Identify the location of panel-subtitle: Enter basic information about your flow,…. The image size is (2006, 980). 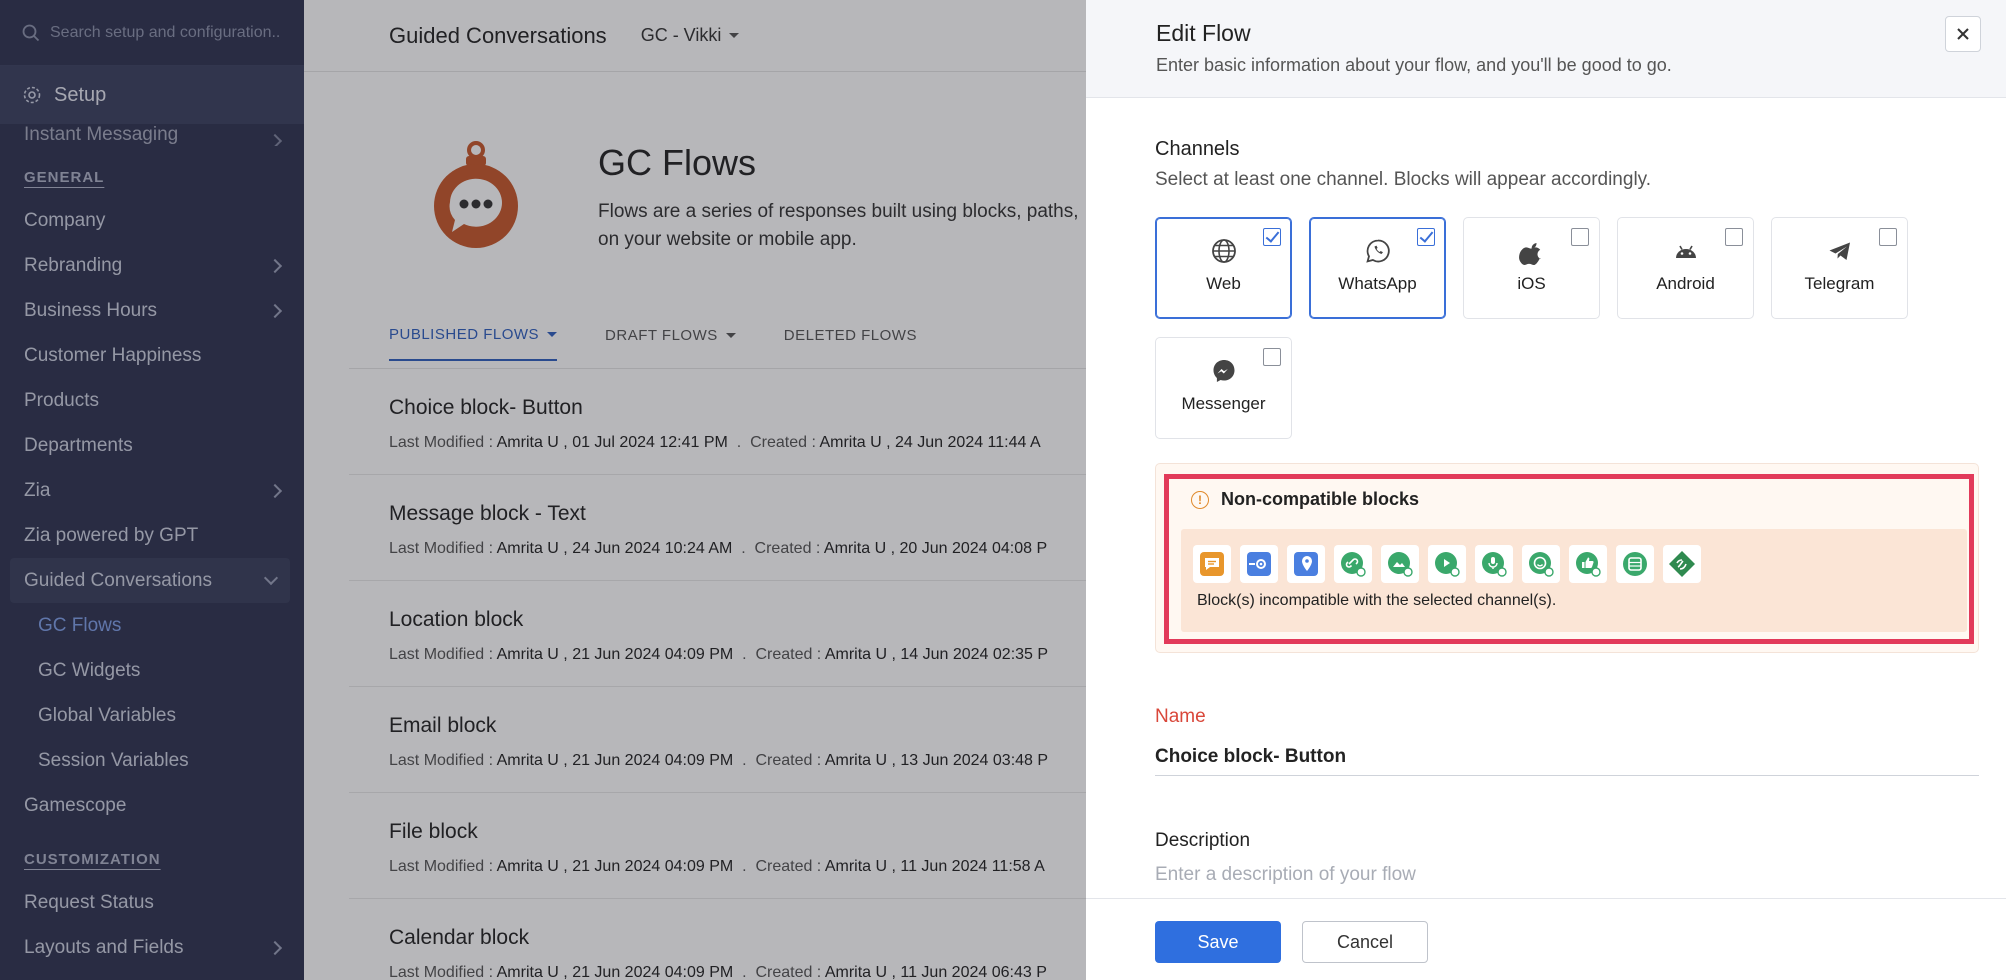
(1414, 65).